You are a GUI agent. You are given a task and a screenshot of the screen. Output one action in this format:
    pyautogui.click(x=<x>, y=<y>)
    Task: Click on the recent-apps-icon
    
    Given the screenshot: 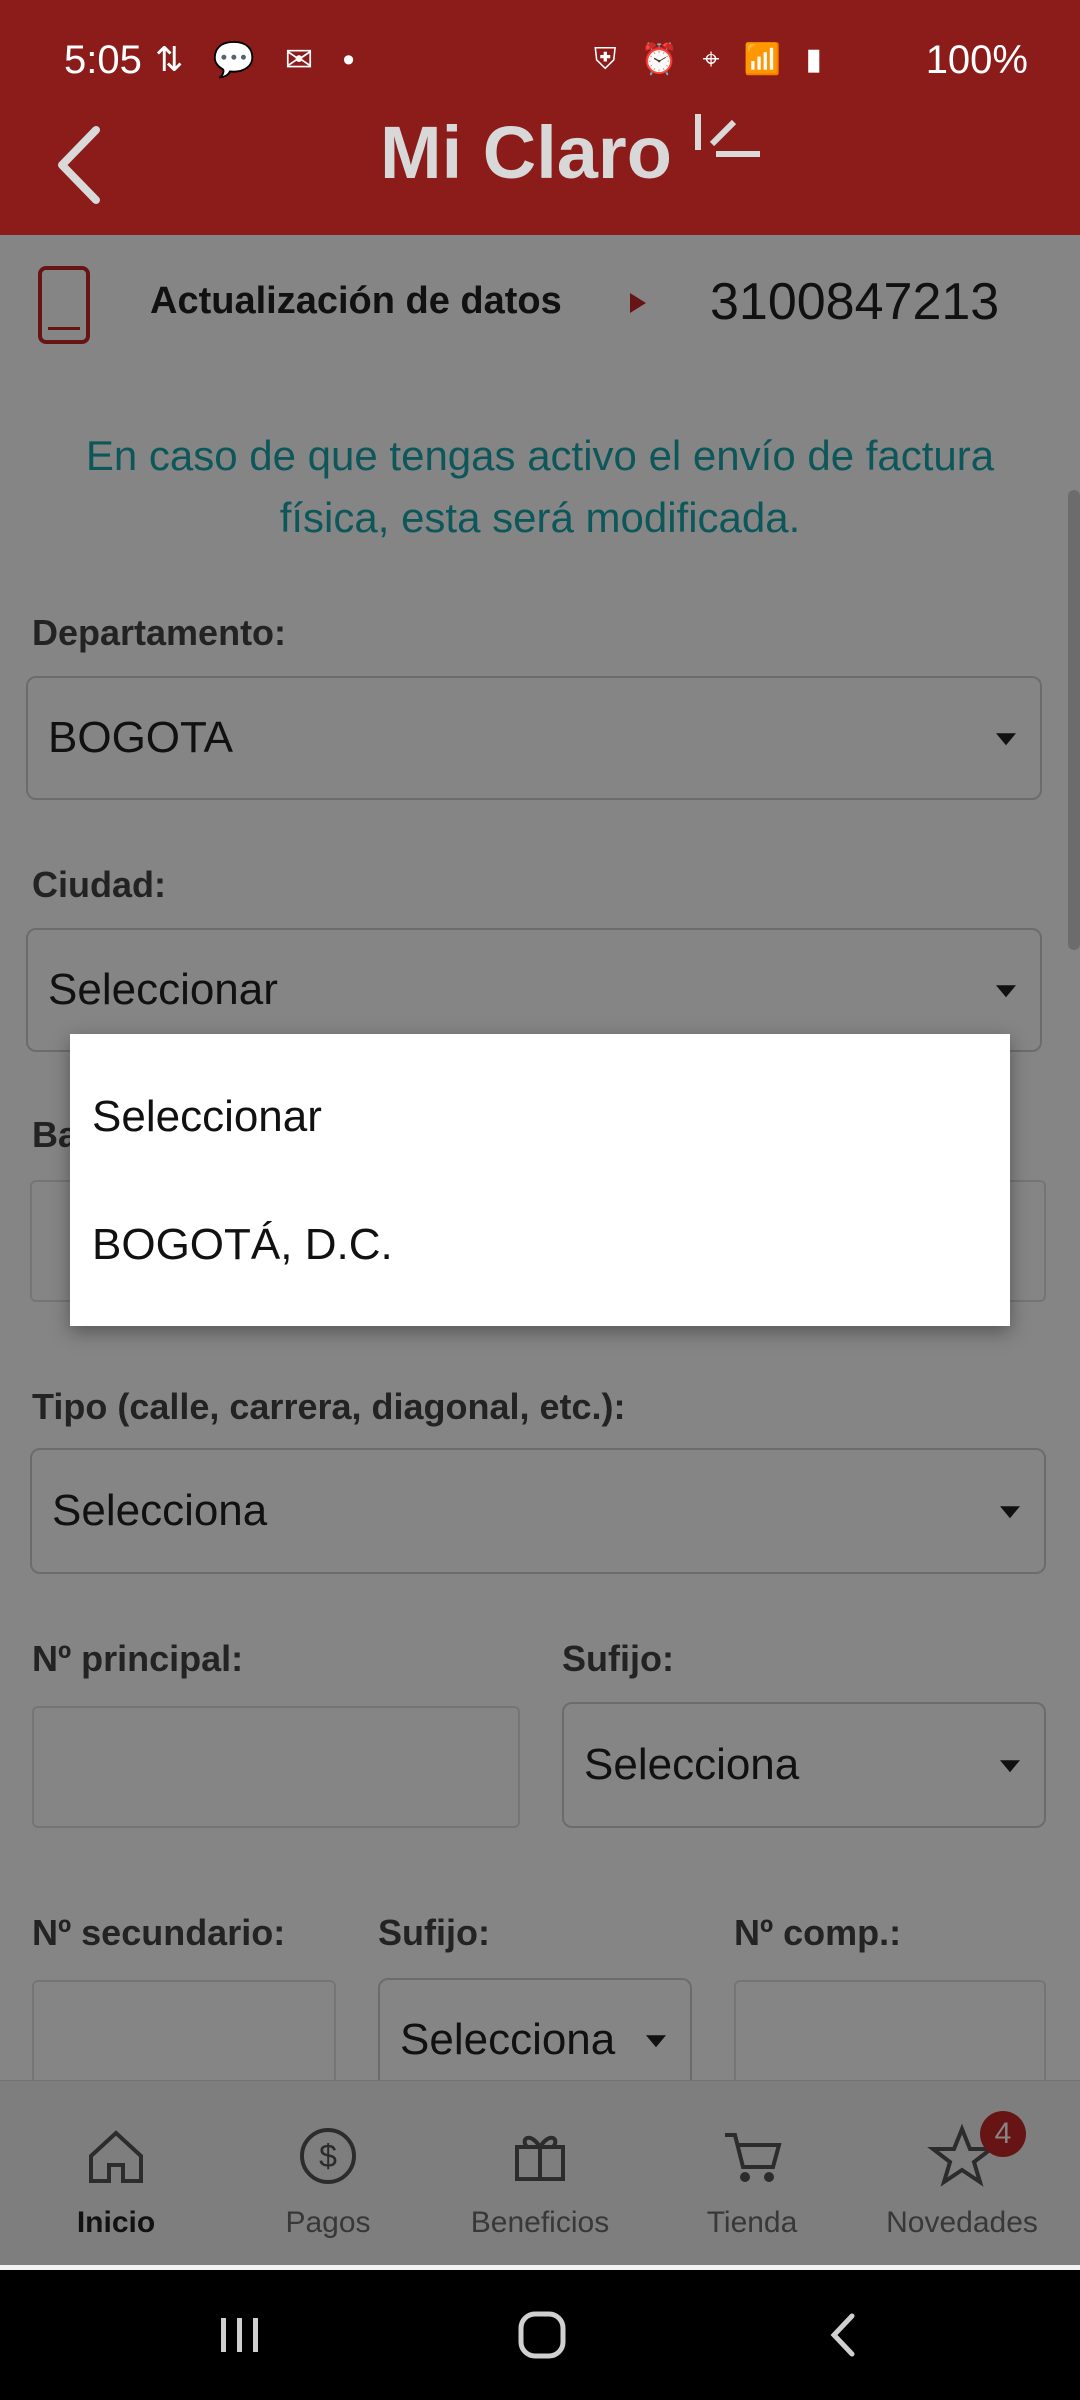 What is the action you would take?
    pyautogui.click(x=240, y=2335)
    